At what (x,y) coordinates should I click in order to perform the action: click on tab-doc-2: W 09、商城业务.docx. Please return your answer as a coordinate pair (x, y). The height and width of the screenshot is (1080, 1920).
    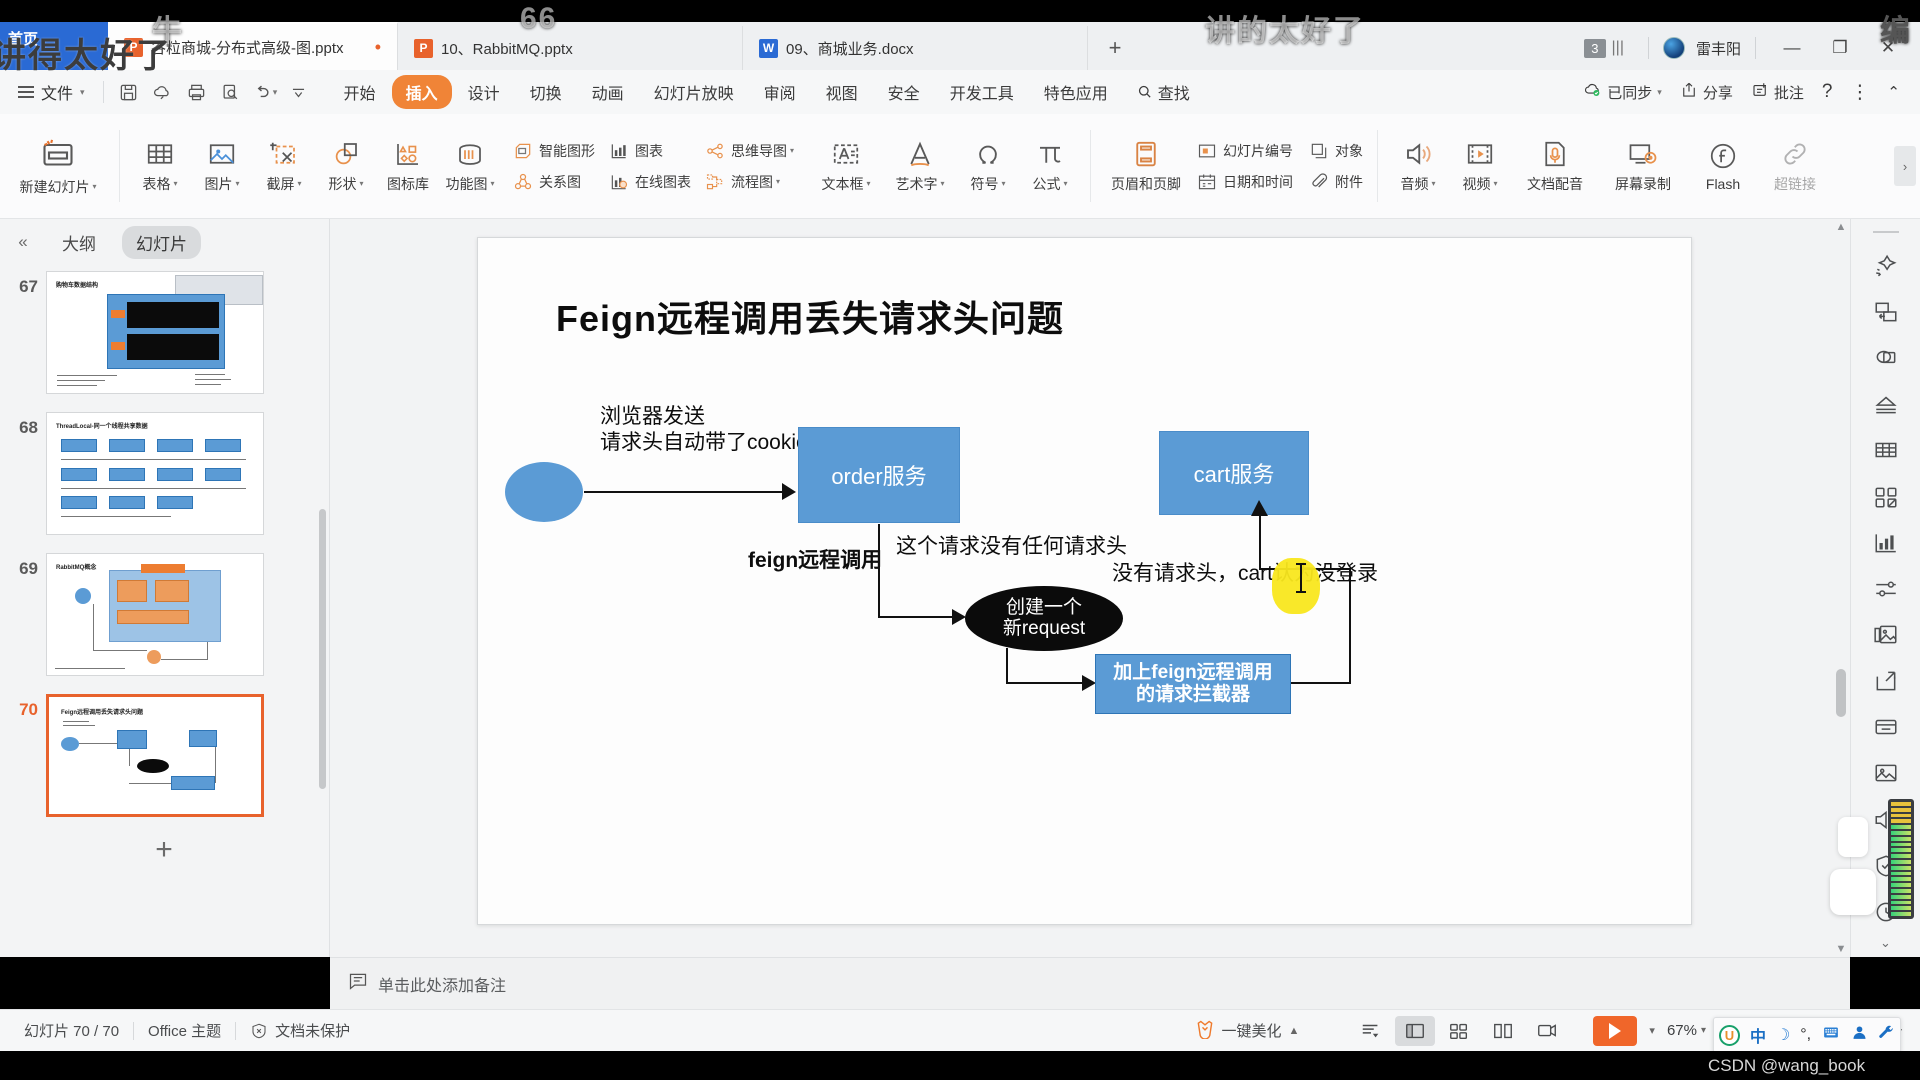
    Looking at the image, I should click on (915, 48).